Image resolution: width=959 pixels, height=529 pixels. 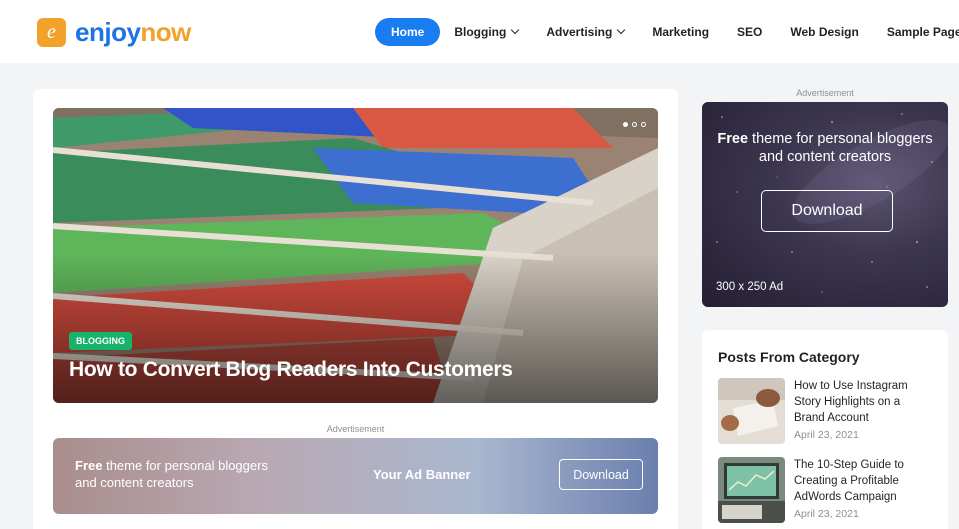 I want to click on sidebar-ad-text-line2: and content creators, so click(x=825, y=157).